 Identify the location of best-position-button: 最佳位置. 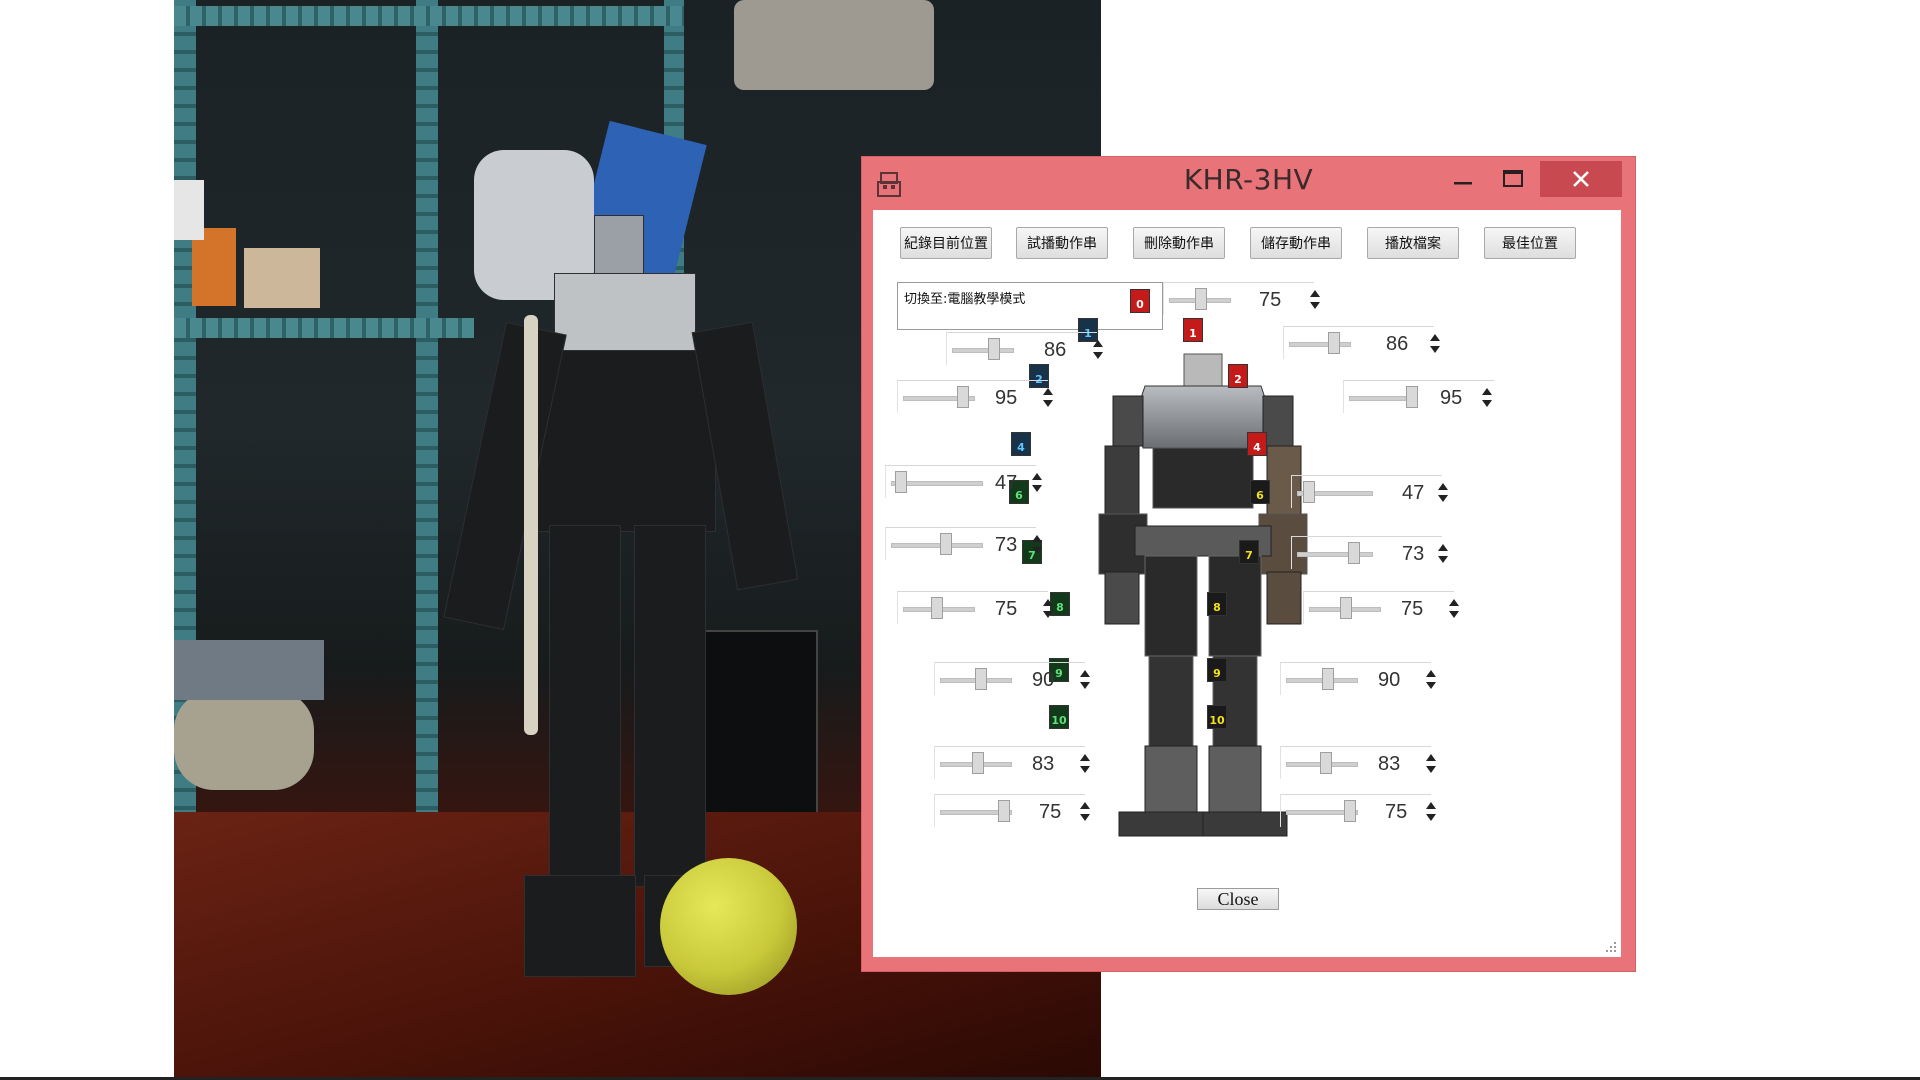
(1530, 243).